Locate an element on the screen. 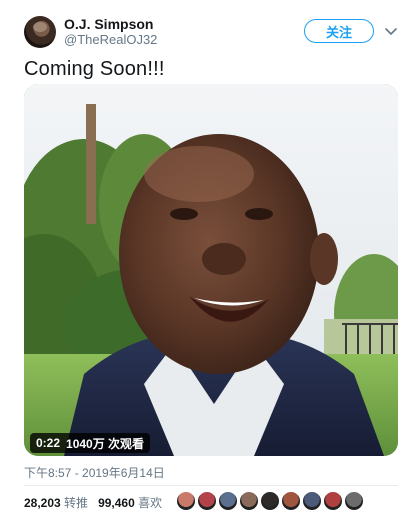 The width and height of the screenshot is (419, 518). retweets-label: 转推 is located at coordinates (76, 503).